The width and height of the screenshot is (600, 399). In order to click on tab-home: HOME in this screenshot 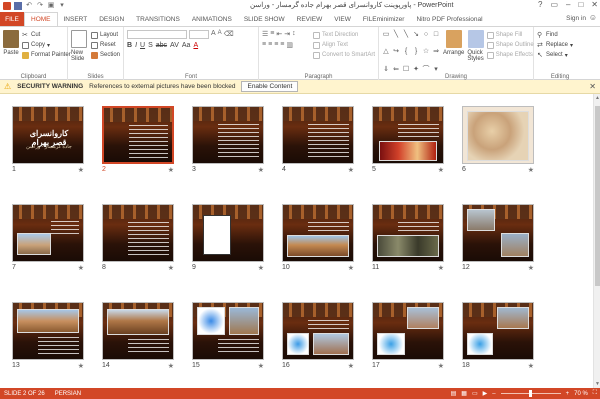, I will do `click(41, 19)`.